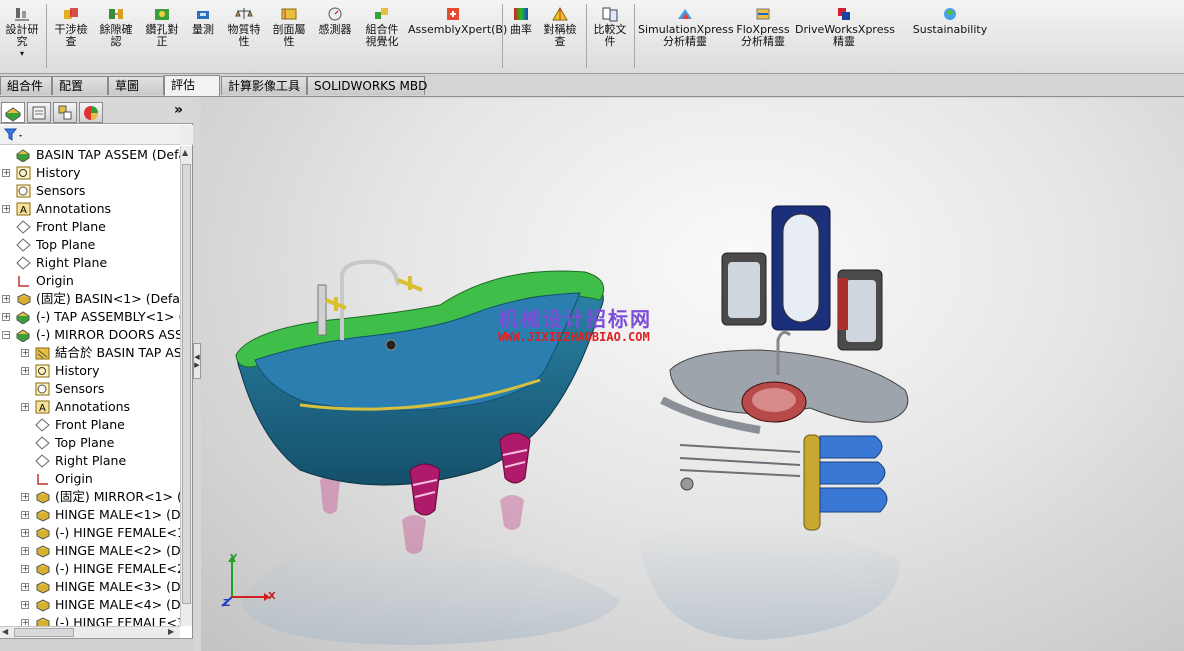  I want to click on part-icon, so click(42, 551).